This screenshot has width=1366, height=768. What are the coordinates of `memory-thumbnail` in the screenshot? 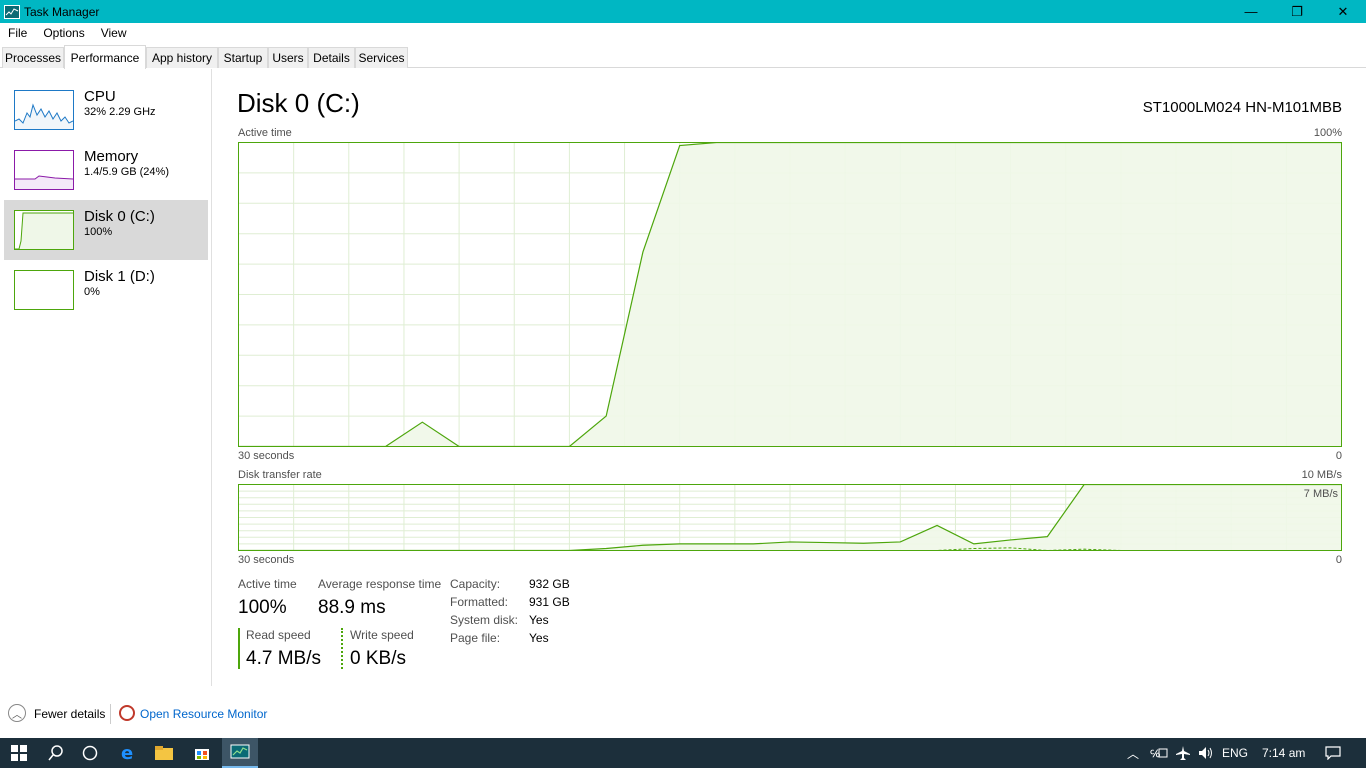 It's located at (44, 170).